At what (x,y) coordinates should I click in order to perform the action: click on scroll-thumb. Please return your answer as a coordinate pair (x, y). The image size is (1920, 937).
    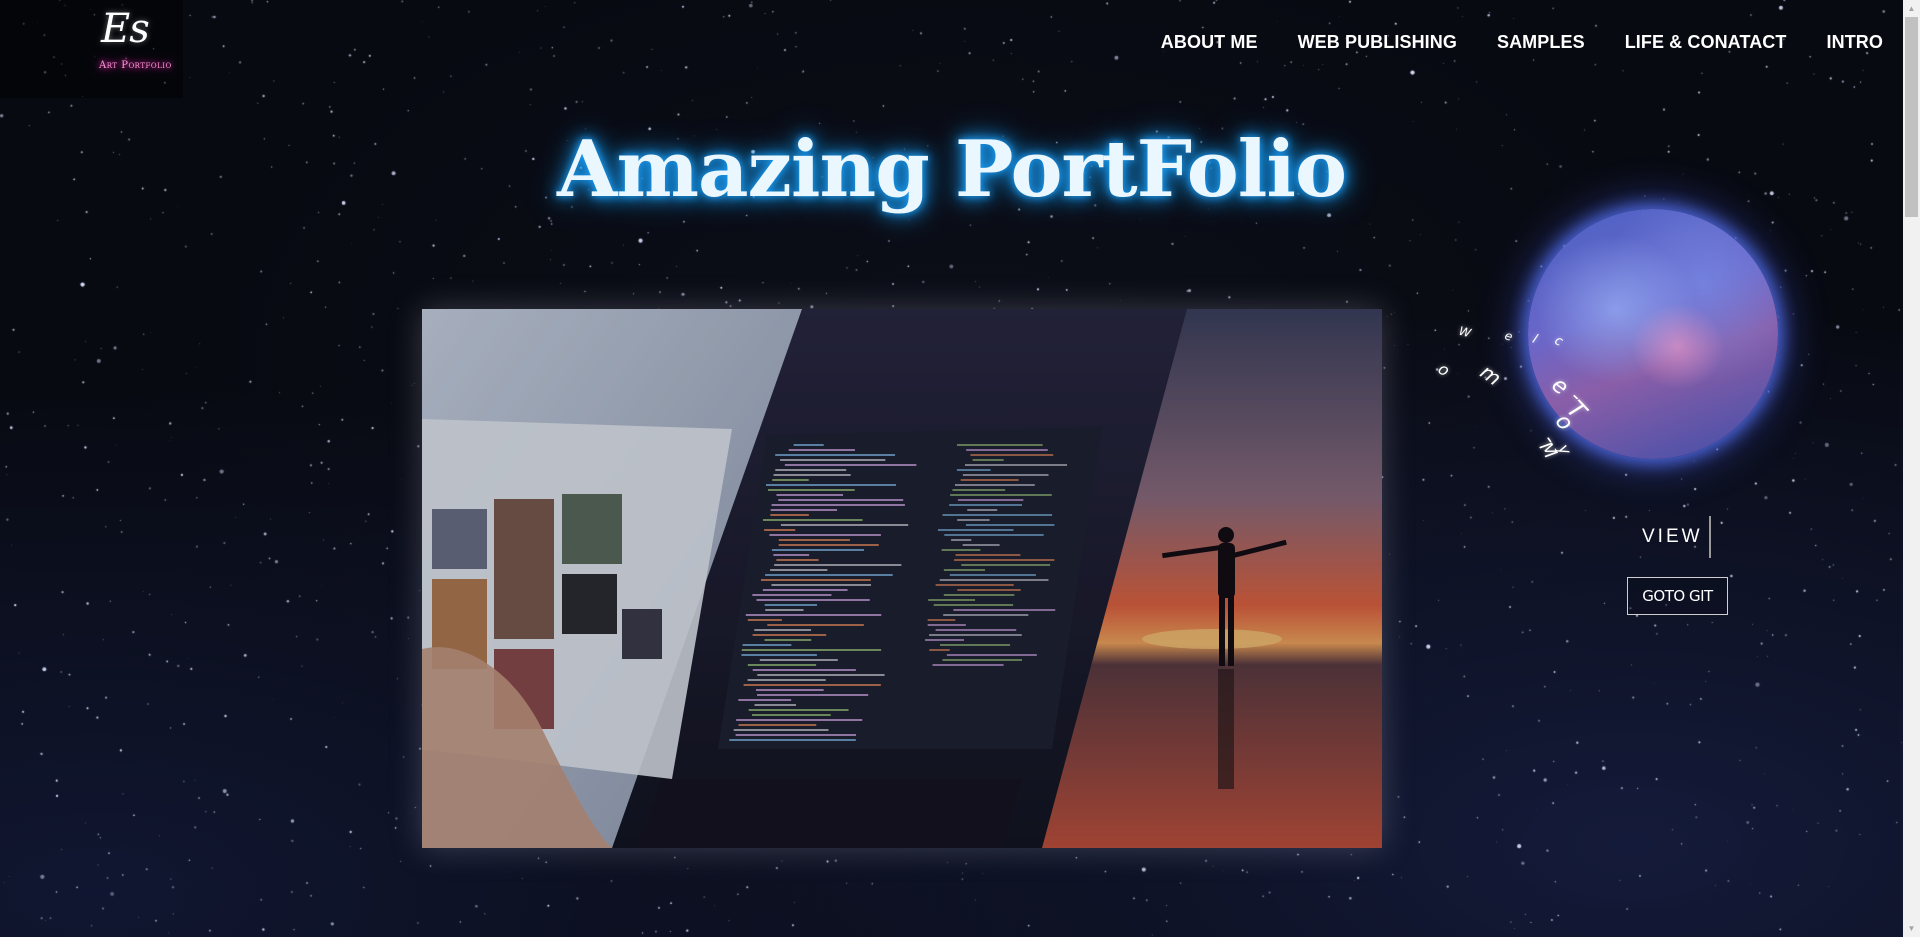
    Looking at the image, I should click on (1911, 117).